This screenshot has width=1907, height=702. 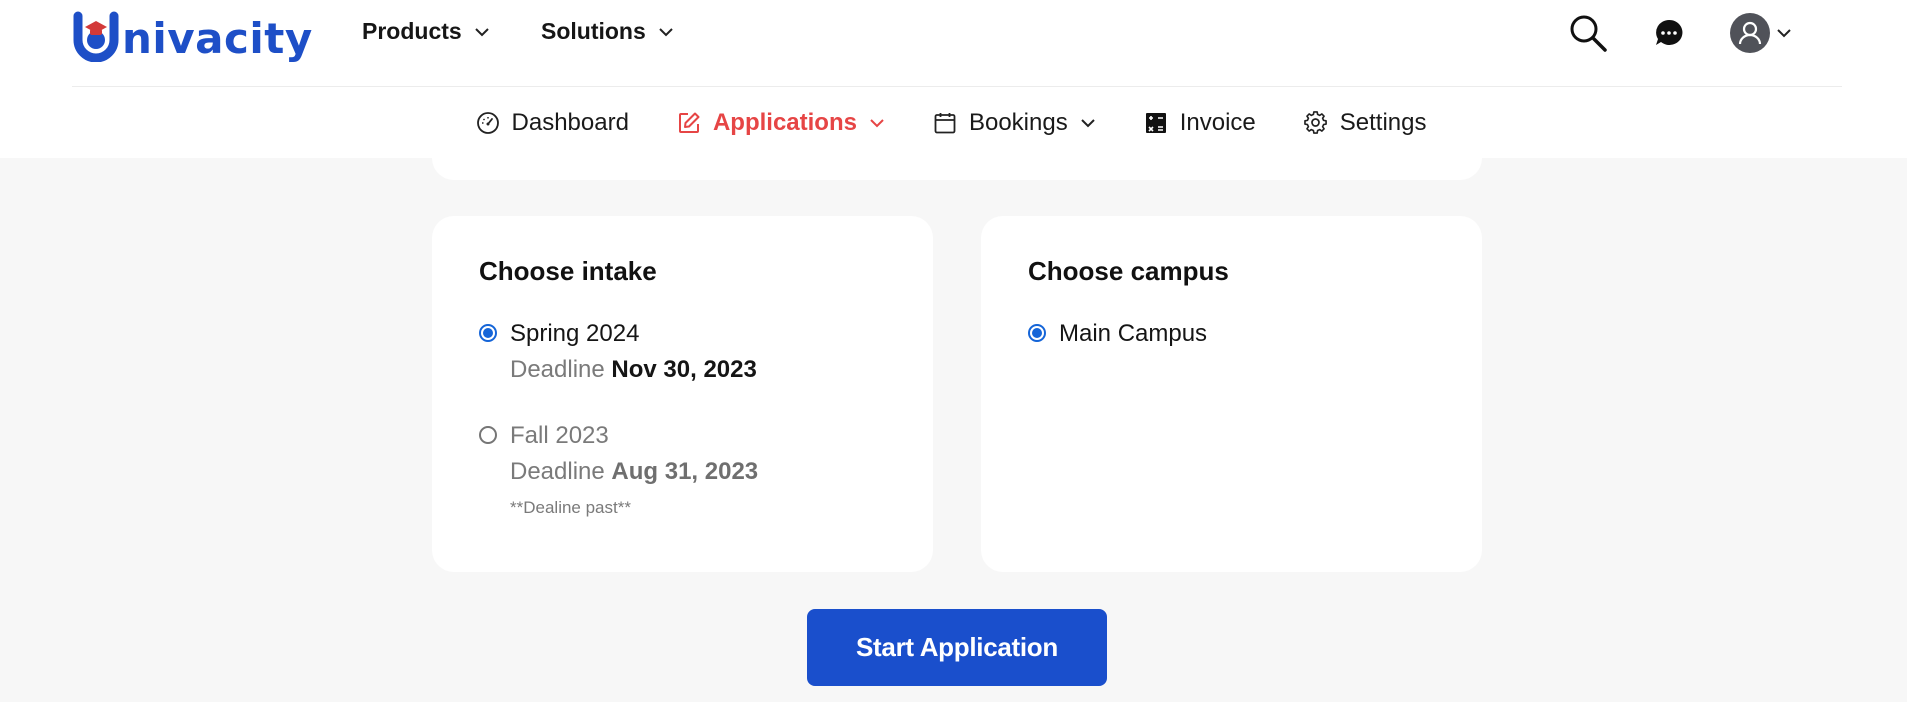 I want to click on tab-bookings: Bookings, so click(x=1014, y=123).